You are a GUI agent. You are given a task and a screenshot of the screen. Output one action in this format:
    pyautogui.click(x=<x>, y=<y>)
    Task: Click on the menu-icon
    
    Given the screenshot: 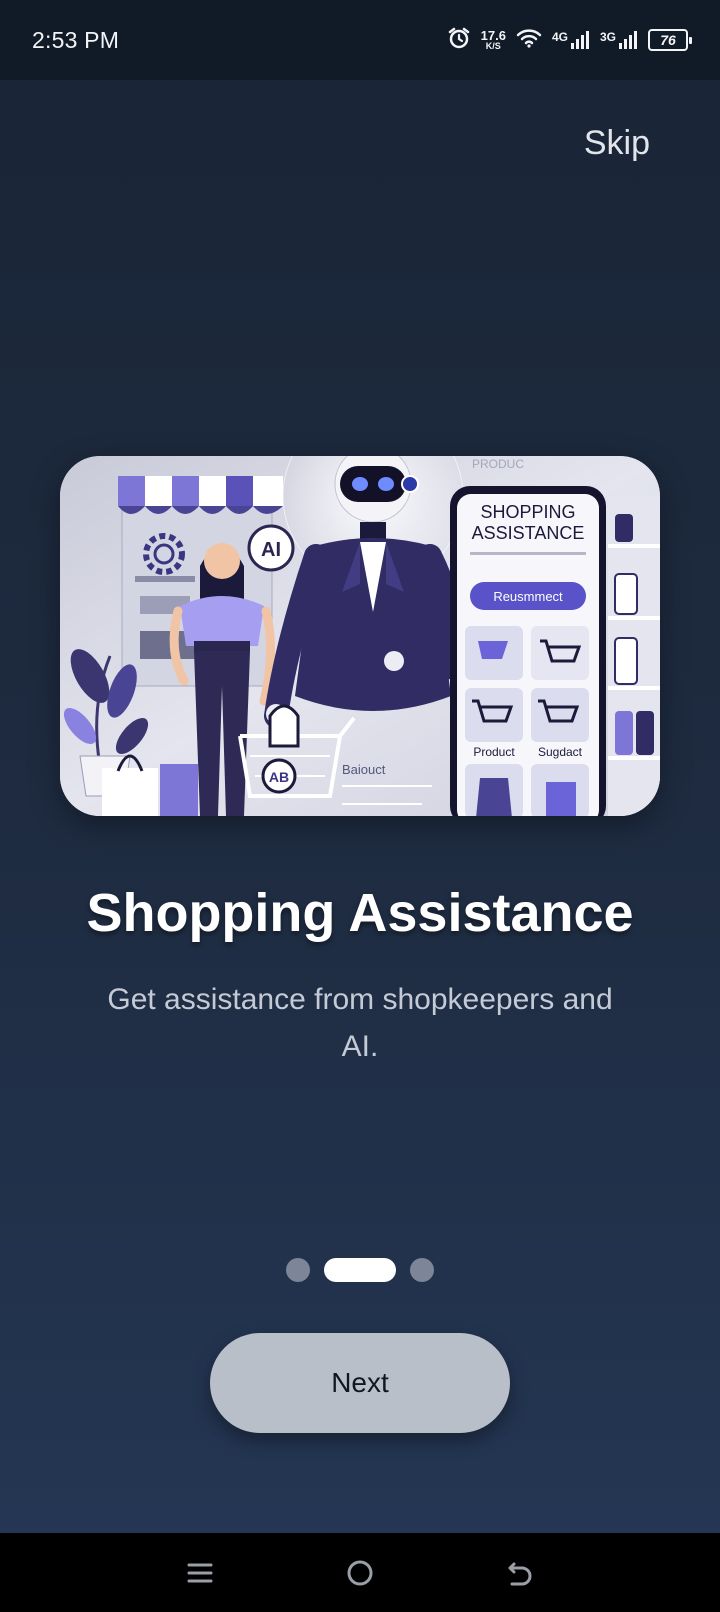 What is the action you would take?
    pyautogui.click(x=200, y=1573)
    